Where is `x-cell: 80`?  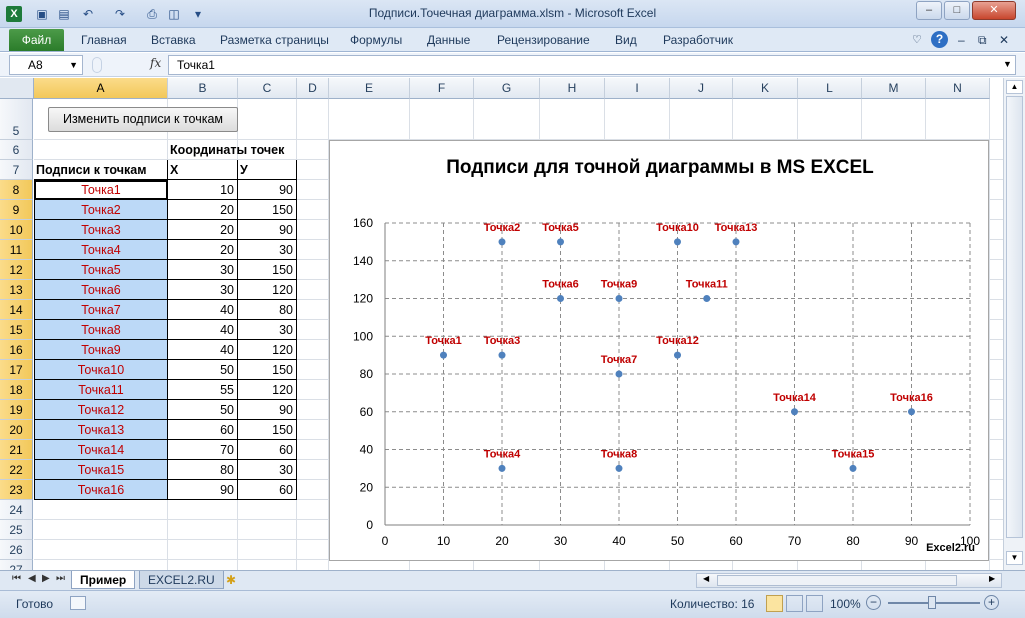
x-cell: 80 is located at coordinates (203, 470).